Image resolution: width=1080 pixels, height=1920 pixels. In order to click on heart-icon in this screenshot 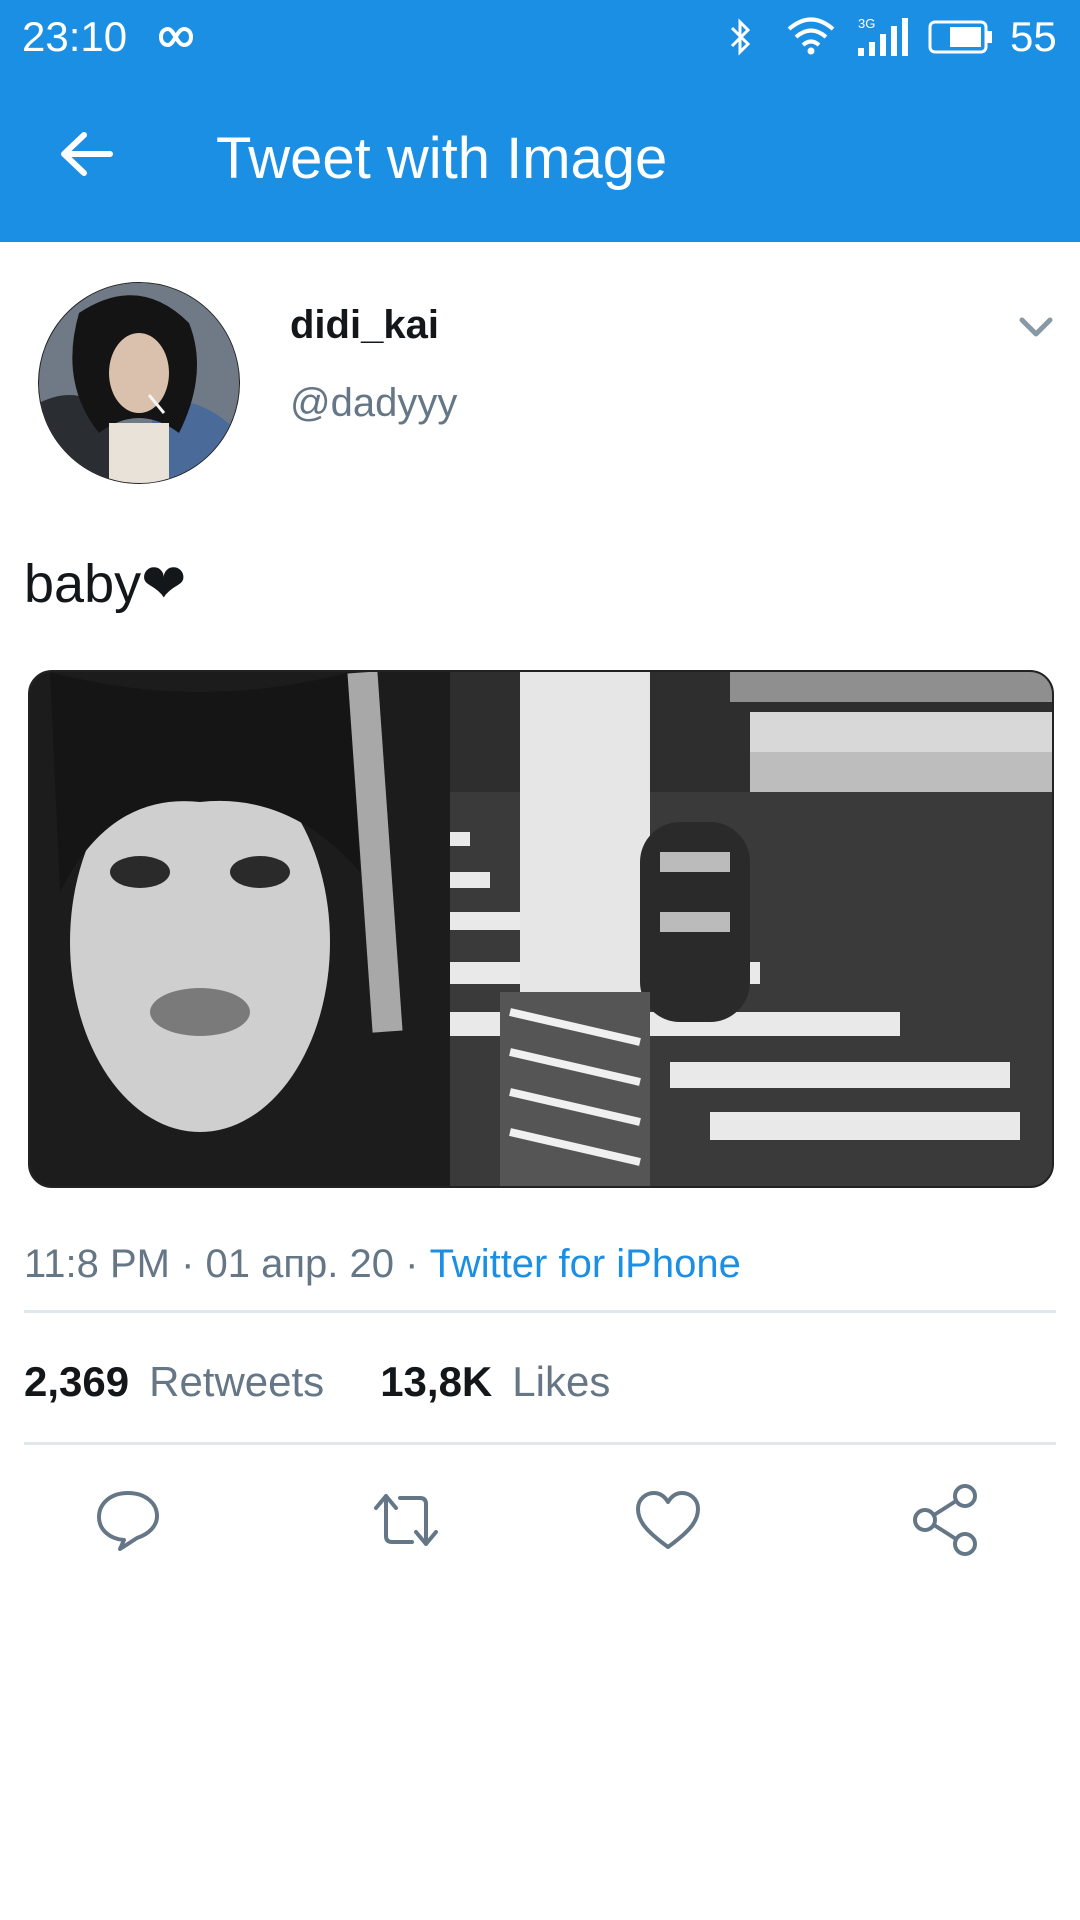, I will do `click(668, 1520)`.